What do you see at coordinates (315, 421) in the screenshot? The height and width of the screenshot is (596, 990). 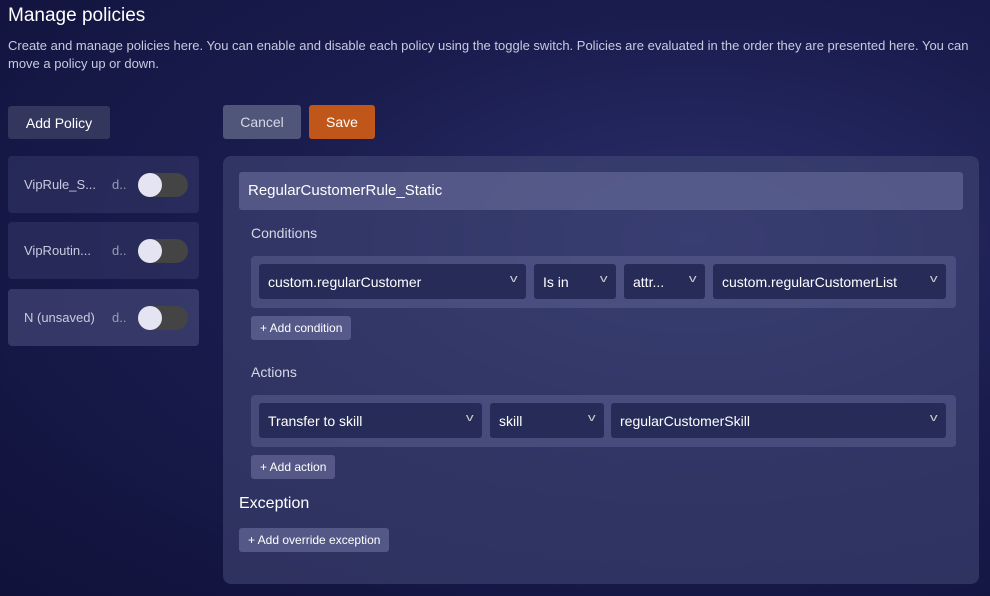 I see `select-value: Transfer to skill` at bounding box center [315, 421].